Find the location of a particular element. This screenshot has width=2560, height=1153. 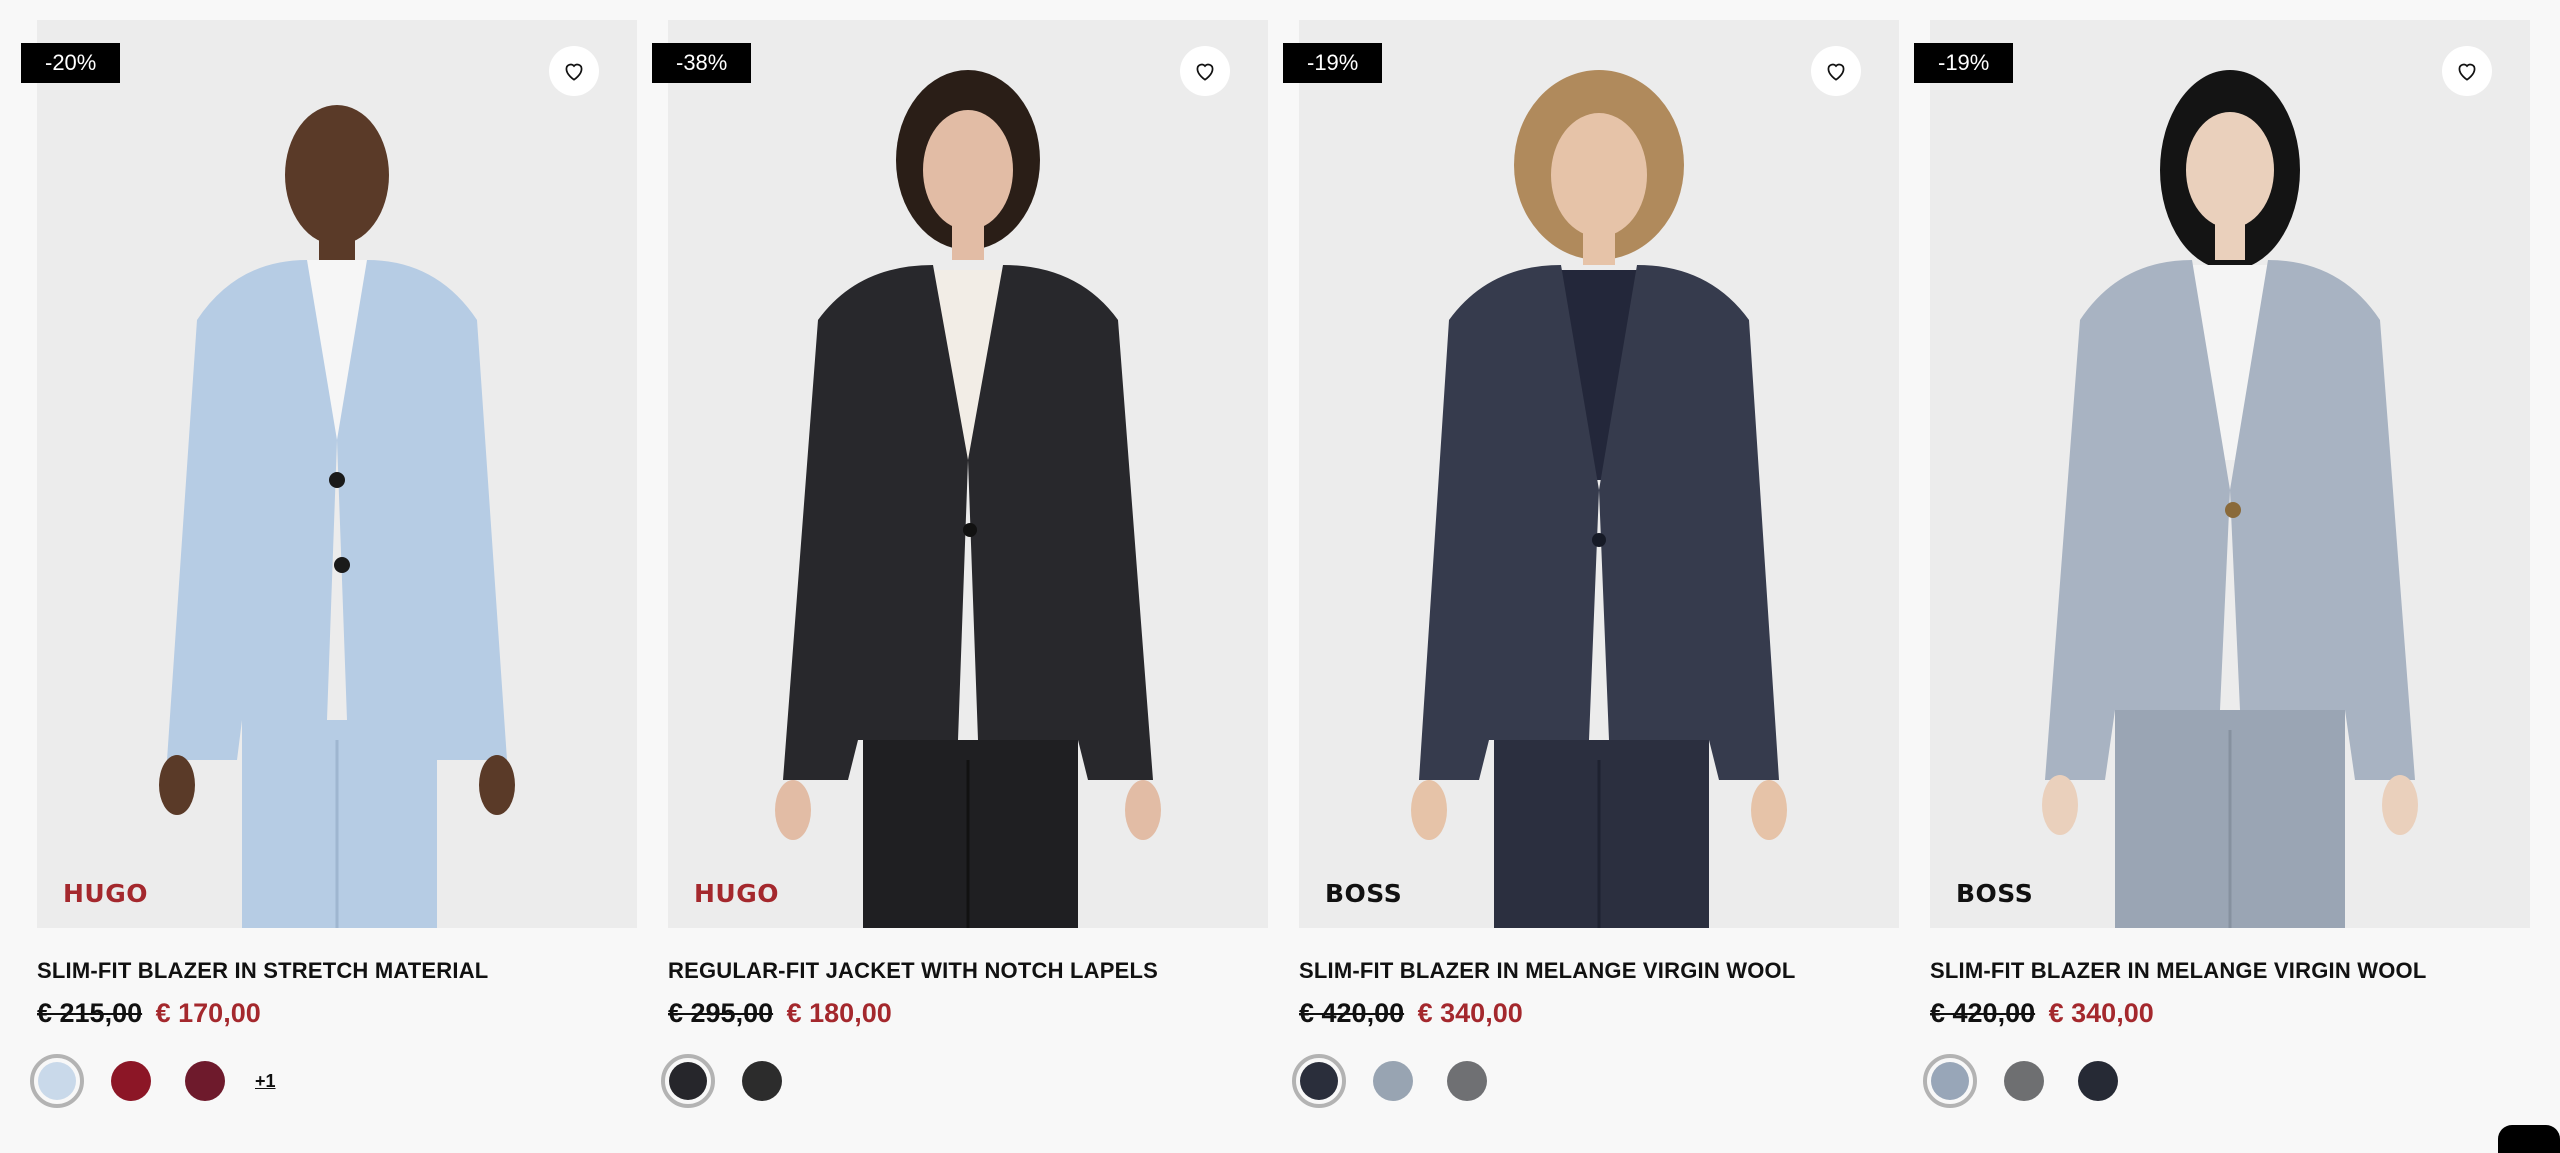

sale-price: € 180,00 is located at coordinates (839, 1013).